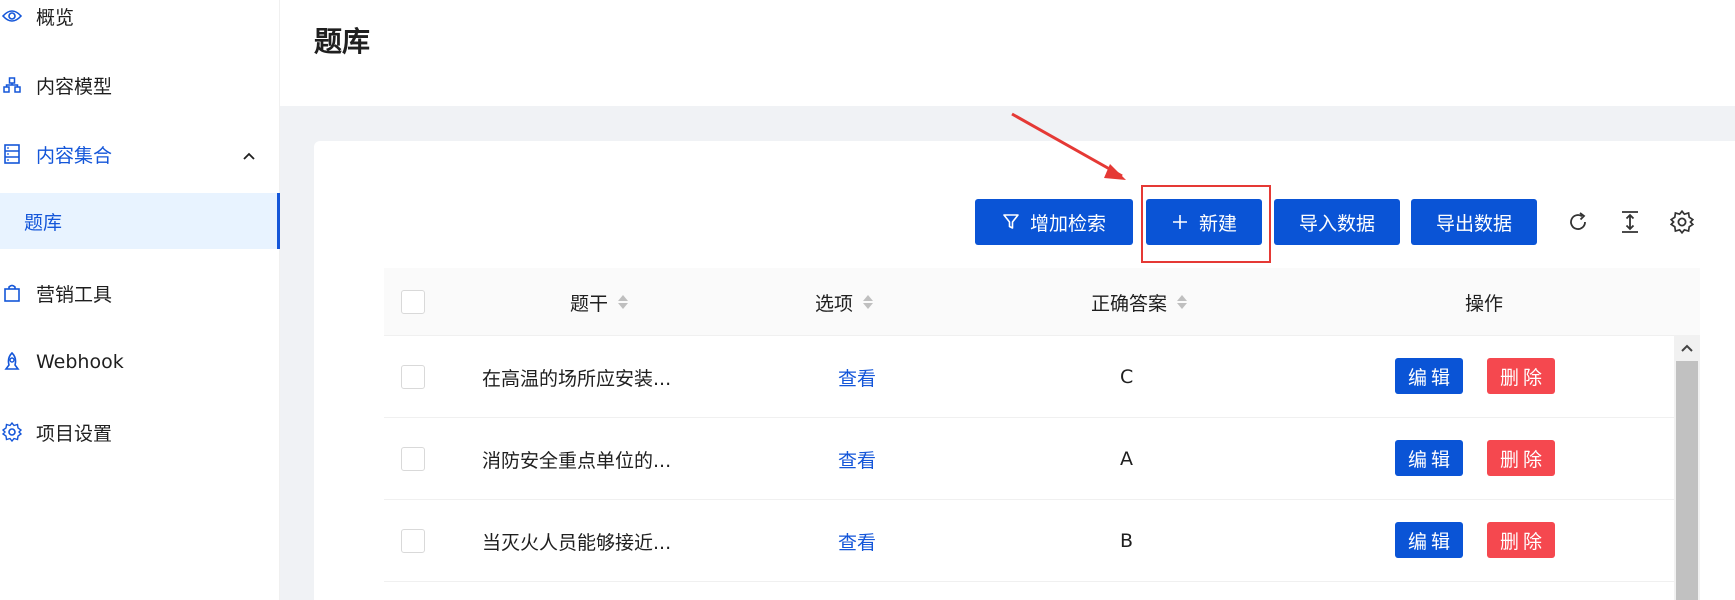 The height and width of the screenshot is (600, 1735). I want to click on sidebar-item-question-bank: 题库, so click(140, 221).